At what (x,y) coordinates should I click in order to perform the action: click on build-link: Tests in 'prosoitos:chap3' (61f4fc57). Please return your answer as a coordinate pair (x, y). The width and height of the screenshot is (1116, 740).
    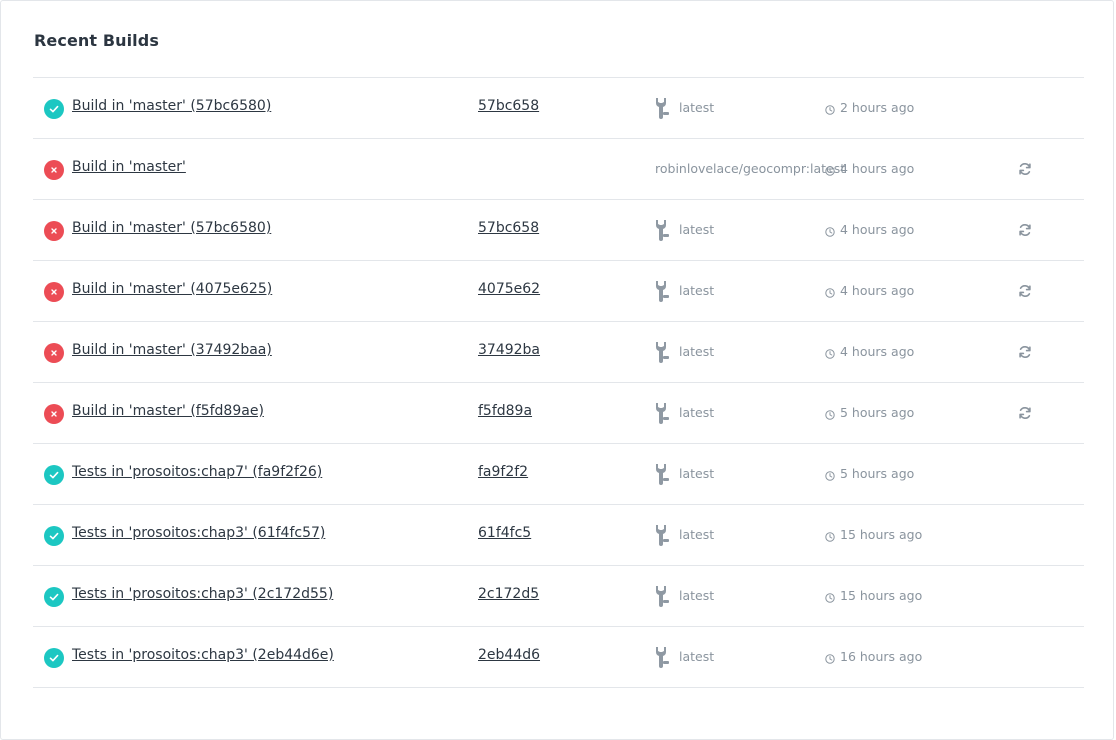
    Looking at the image, I should click on (198, 533).